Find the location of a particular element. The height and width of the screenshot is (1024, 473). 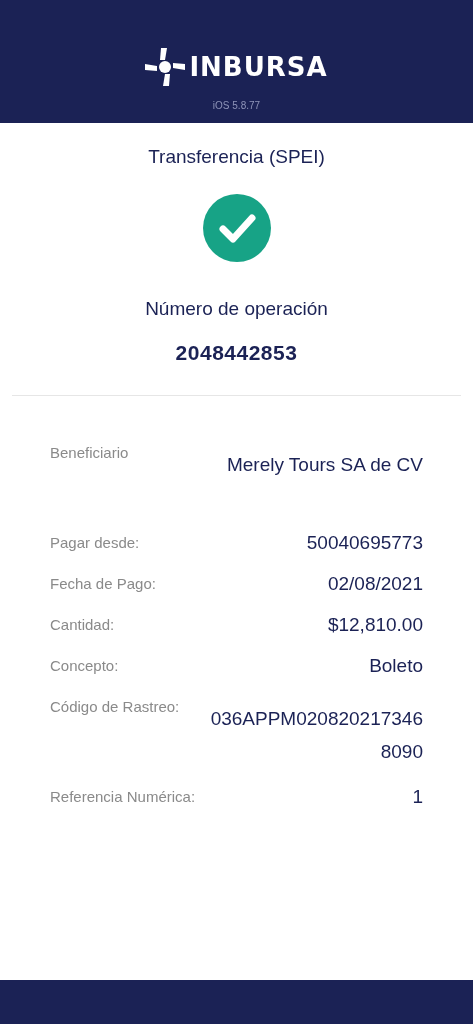

detail-label: Código de Rastreo: is located at coordinates (115, 706).